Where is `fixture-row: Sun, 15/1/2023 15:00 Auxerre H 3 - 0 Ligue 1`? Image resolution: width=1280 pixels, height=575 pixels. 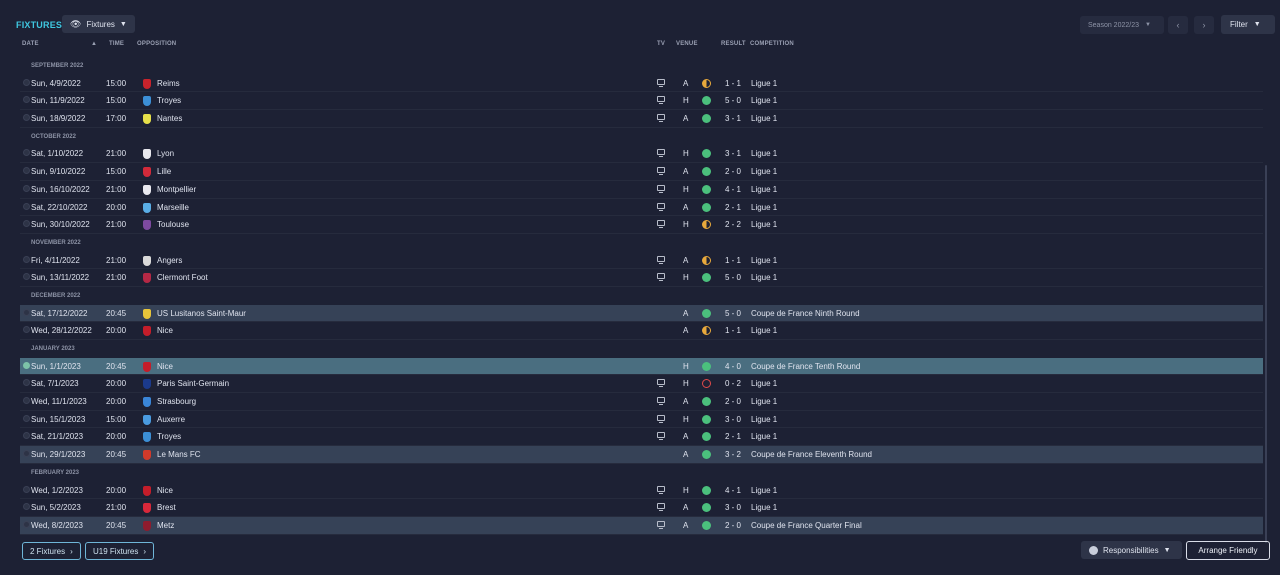
fixture-row: Sun, 15/1/2023 15:00 Auxerre H 3 - 0 Ligue 1 is located at coordinates (641, 420).